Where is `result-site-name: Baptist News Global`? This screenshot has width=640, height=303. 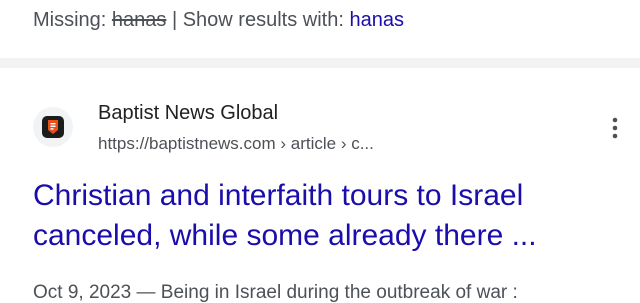
result-site-name: Baptist News Global is located at coordinates (188, 113).